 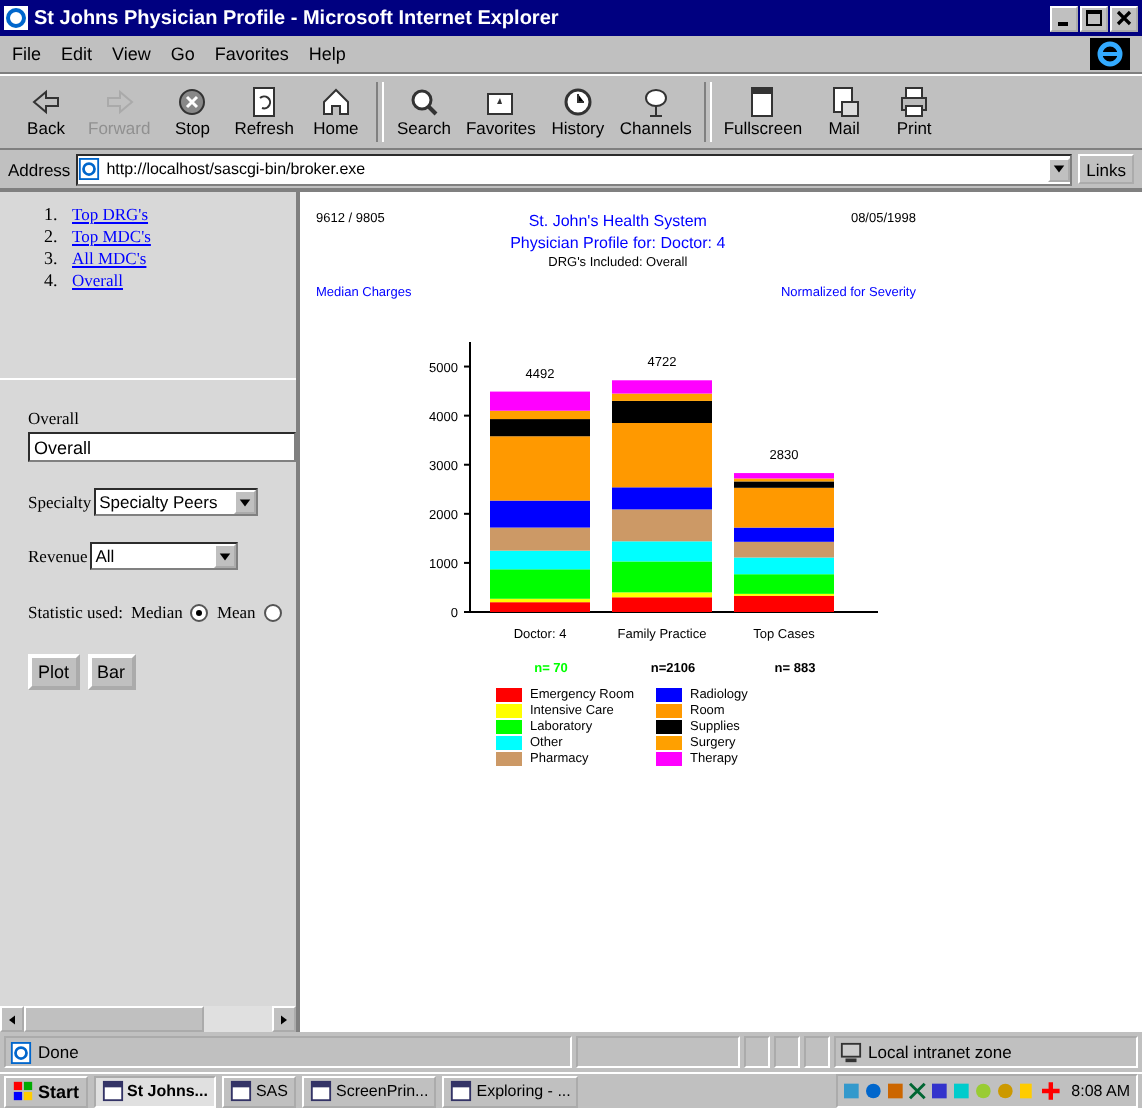 What do you see at coordinates (12, 1019) in the screenshot?
I see `scroll-left-icon` at bounding box center [12, 1019].